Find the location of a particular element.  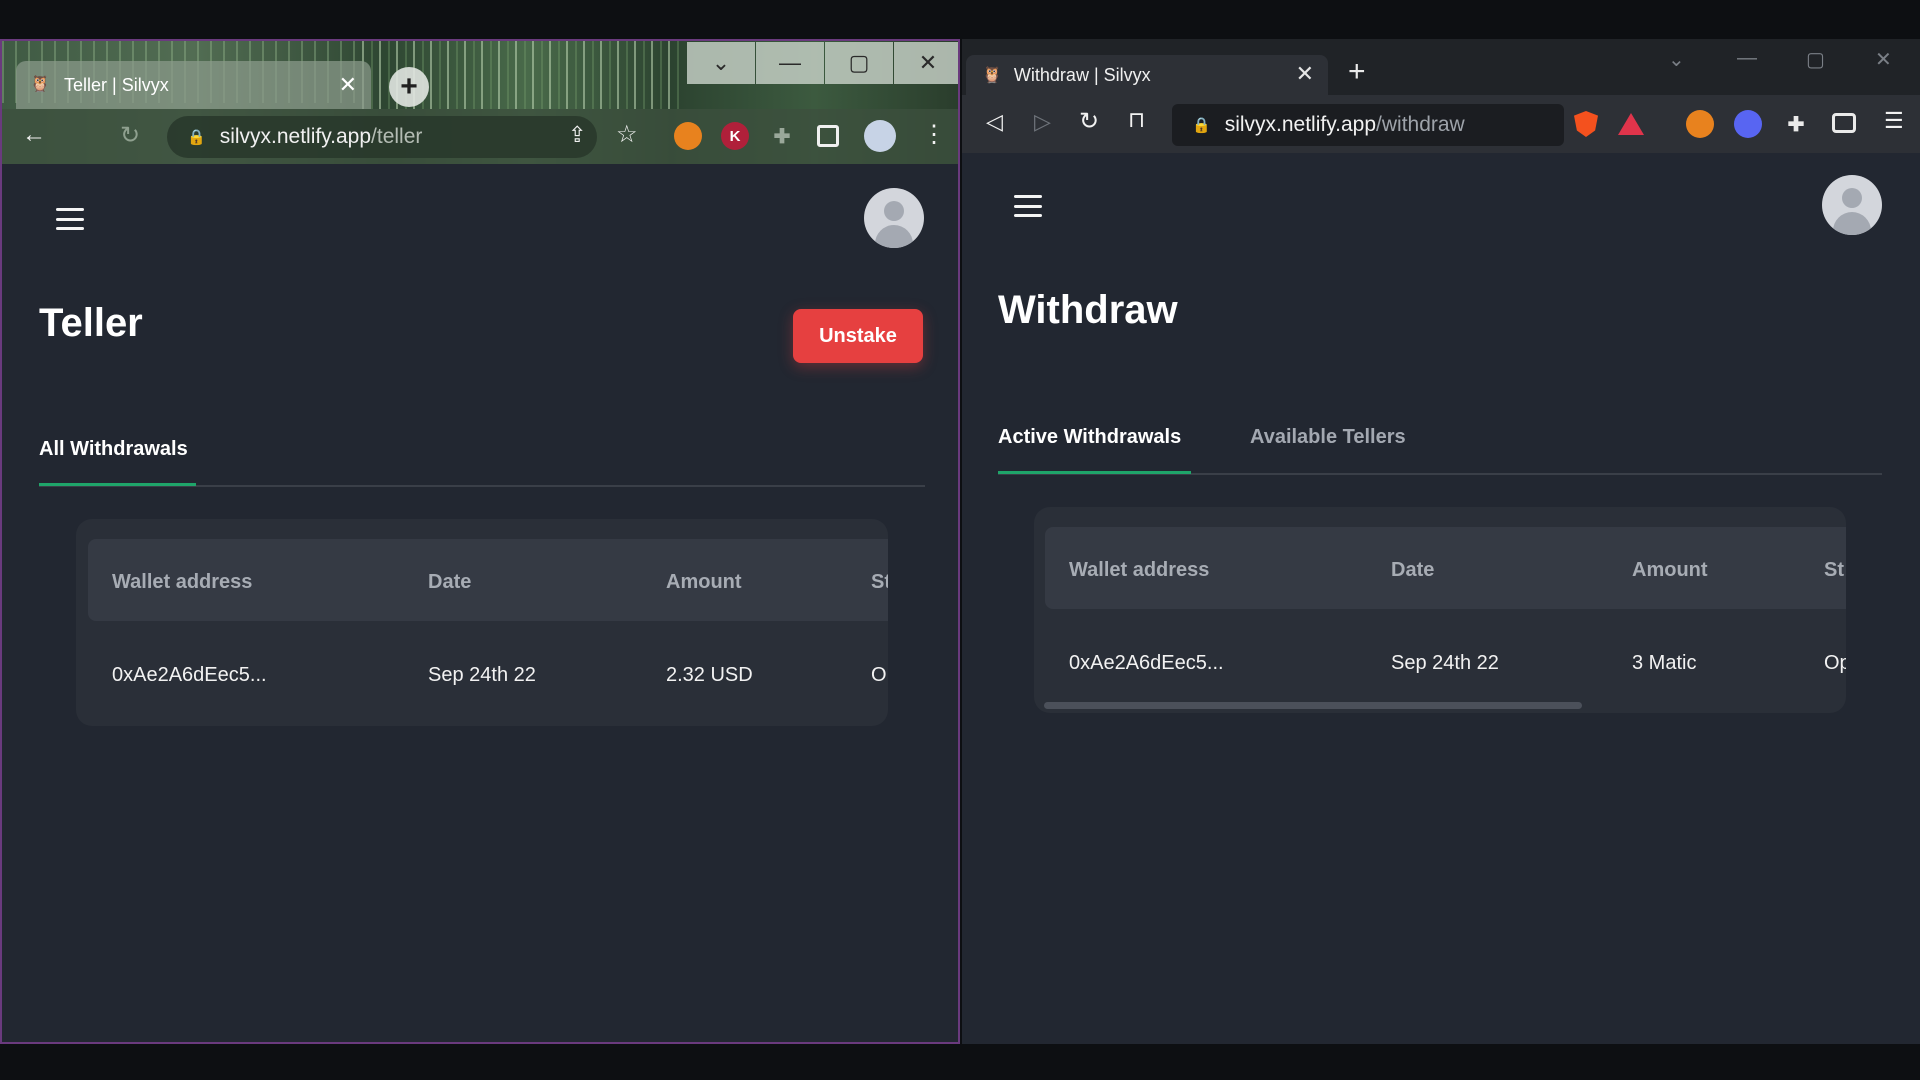

cell-amount: 2.32 USD is located at coordinates (709, 675).